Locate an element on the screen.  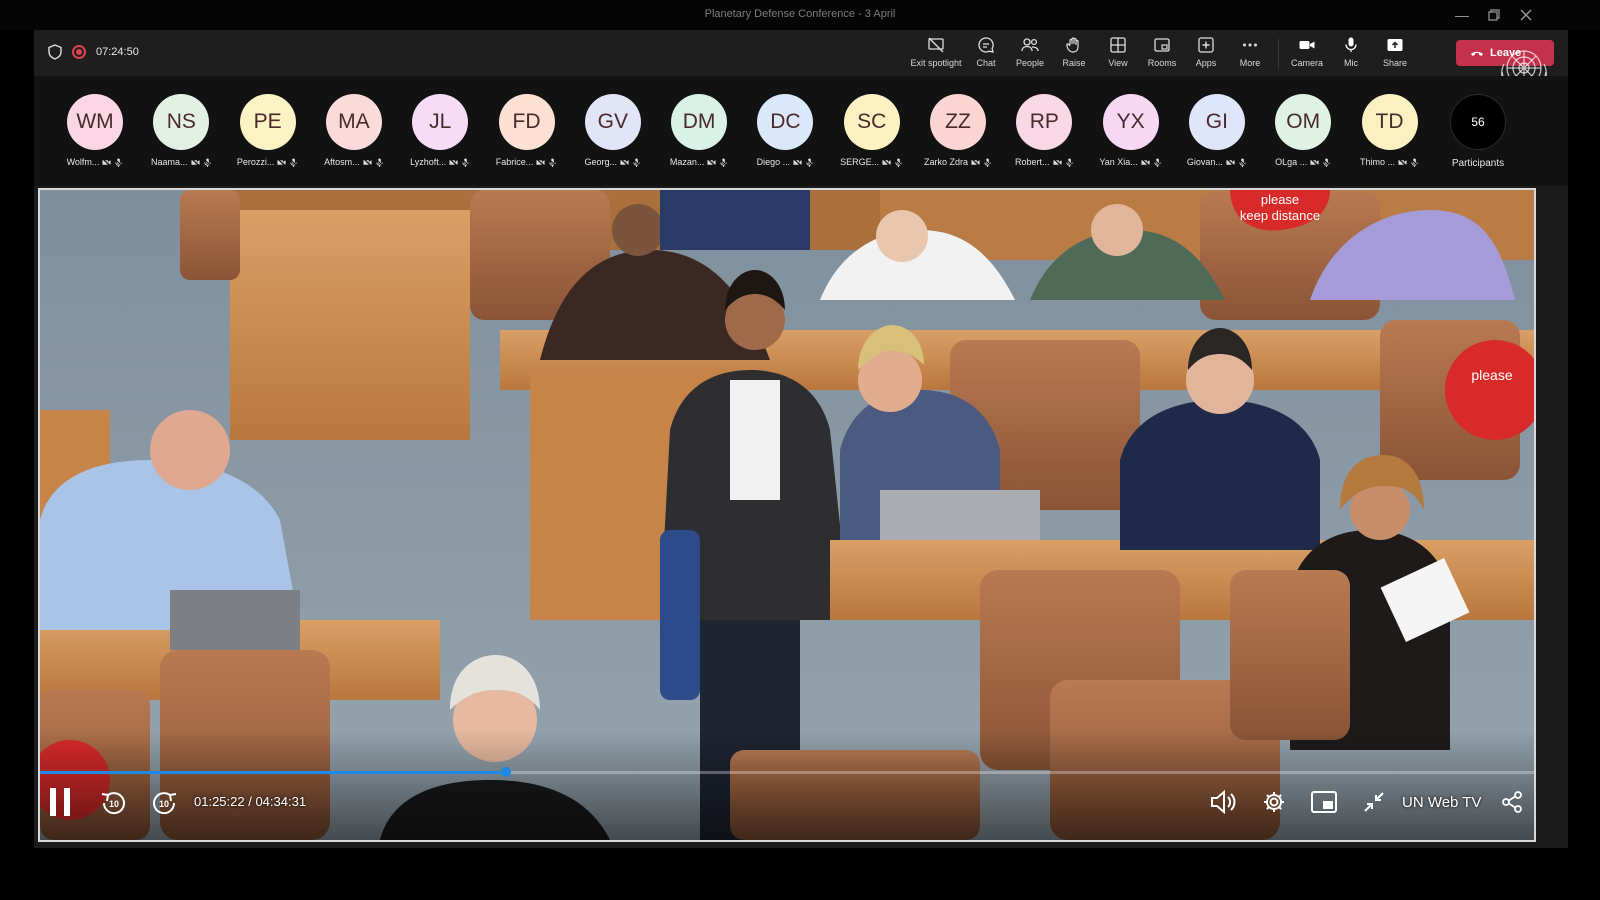
svg-text: 10 is located at coordinates (114, 804).